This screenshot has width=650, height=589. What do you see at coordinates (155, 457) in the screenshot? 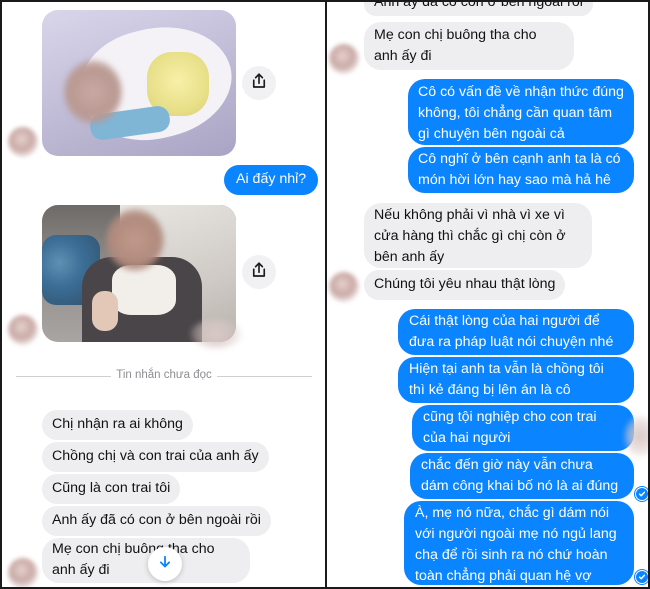
I see `incoming-message: Chồng chị và con trai của anh ấy` at bounding box center [155, 457].